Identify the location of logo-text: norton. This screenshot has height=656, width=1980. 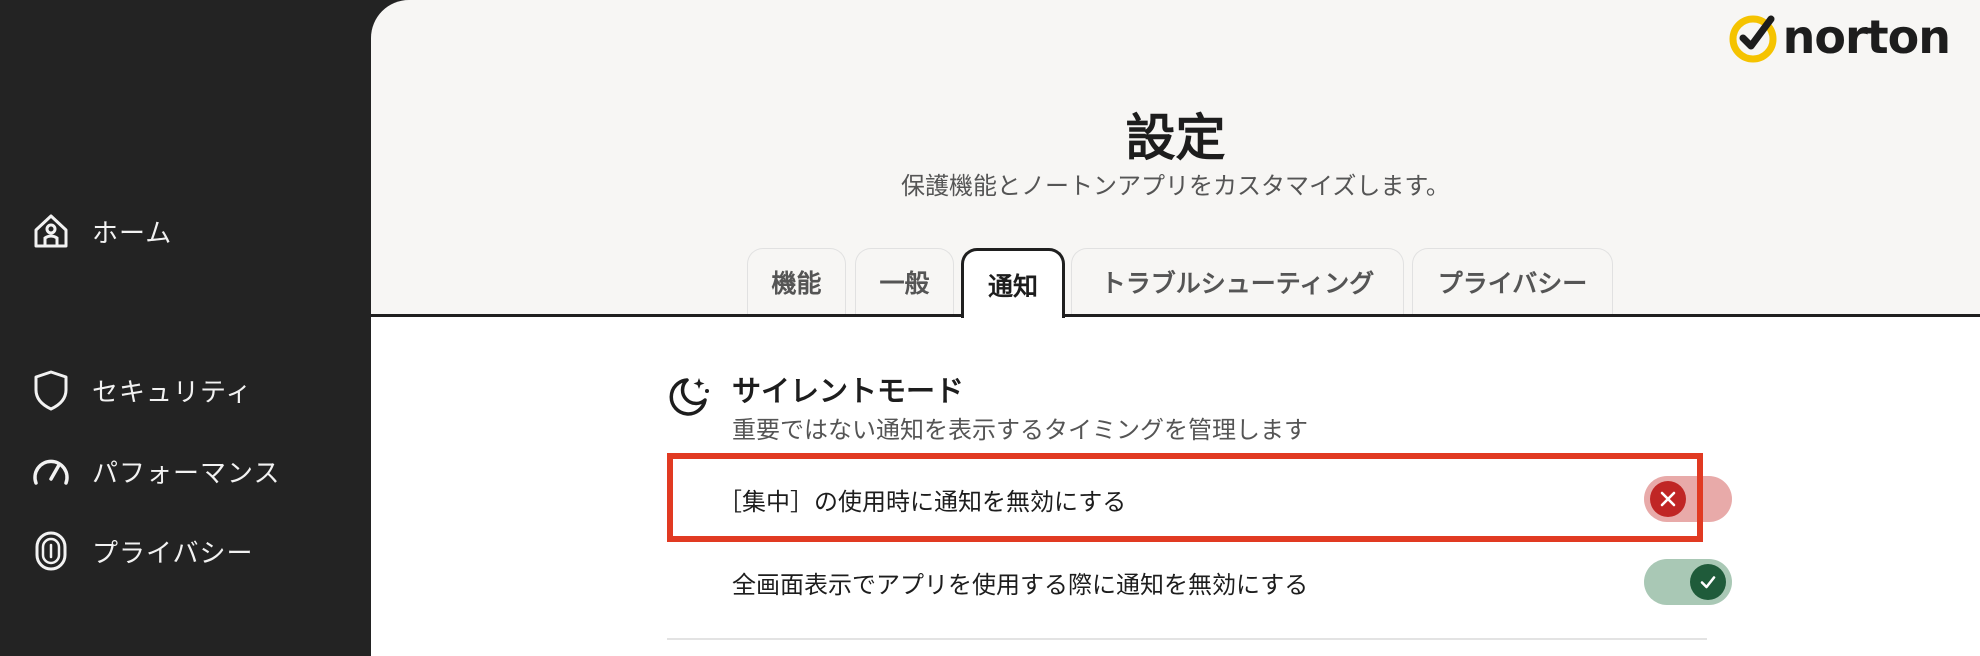
(1866, 37).